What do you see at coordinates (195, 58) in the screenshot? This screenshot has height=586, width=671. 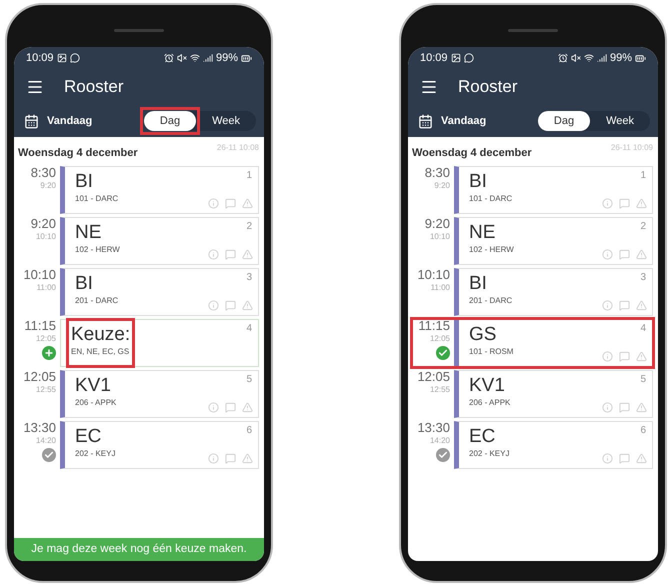 I see `wifi-icon` at bounding box center [195, 58].